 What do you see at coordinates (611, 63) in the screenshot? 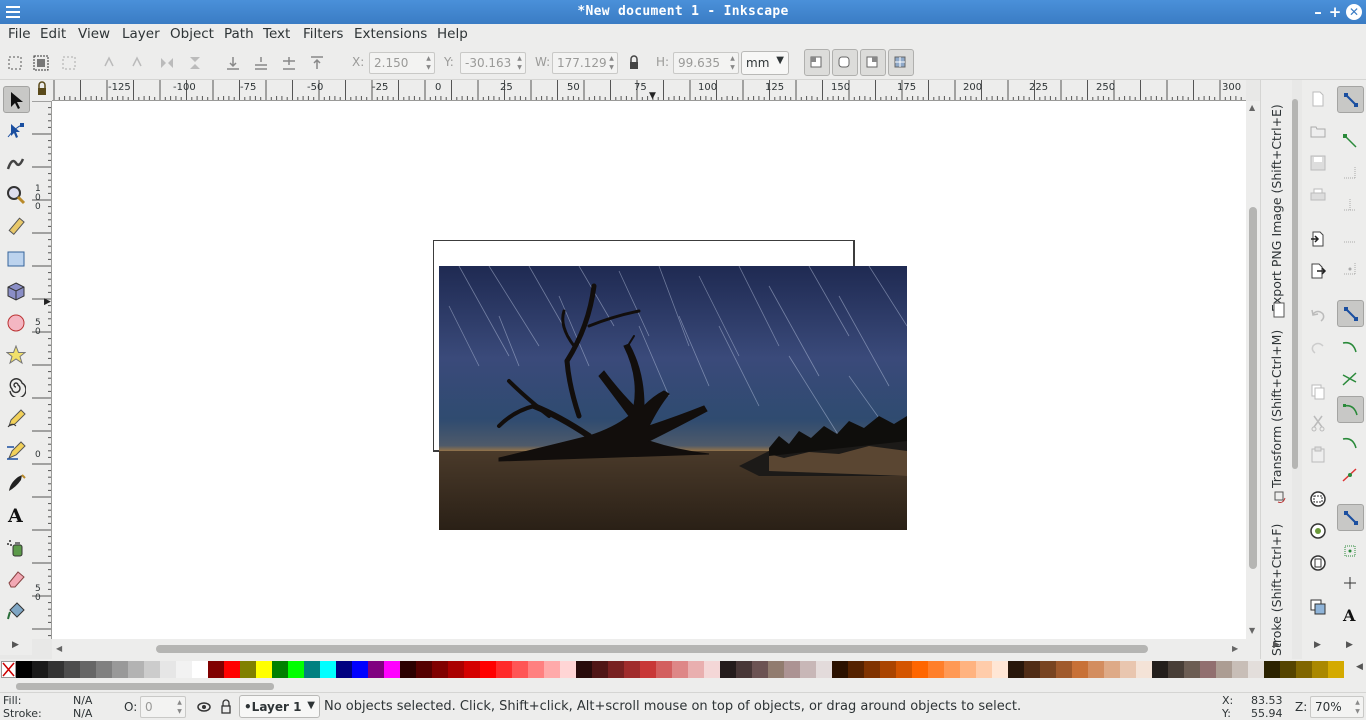
I see `w-spinner: ▲ ▼` at bounding box center [611, 63].